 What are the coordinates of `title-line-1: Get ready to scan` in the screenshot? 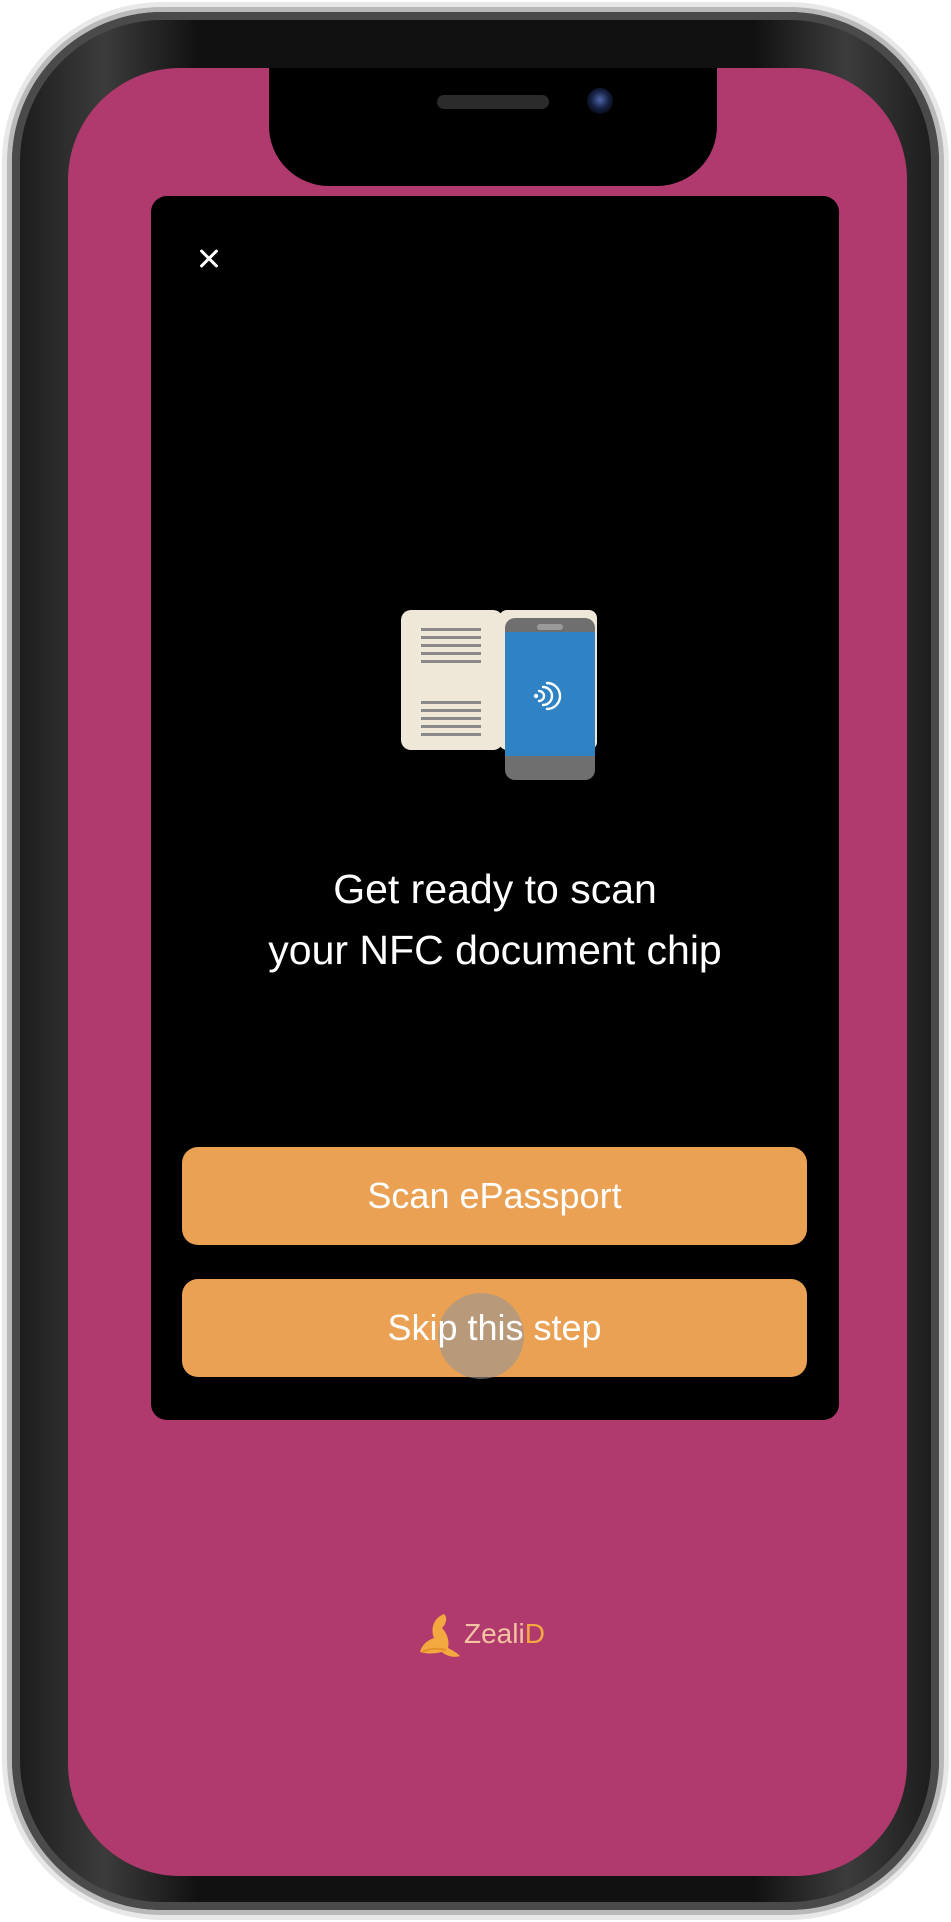 It's located at (495, 889).